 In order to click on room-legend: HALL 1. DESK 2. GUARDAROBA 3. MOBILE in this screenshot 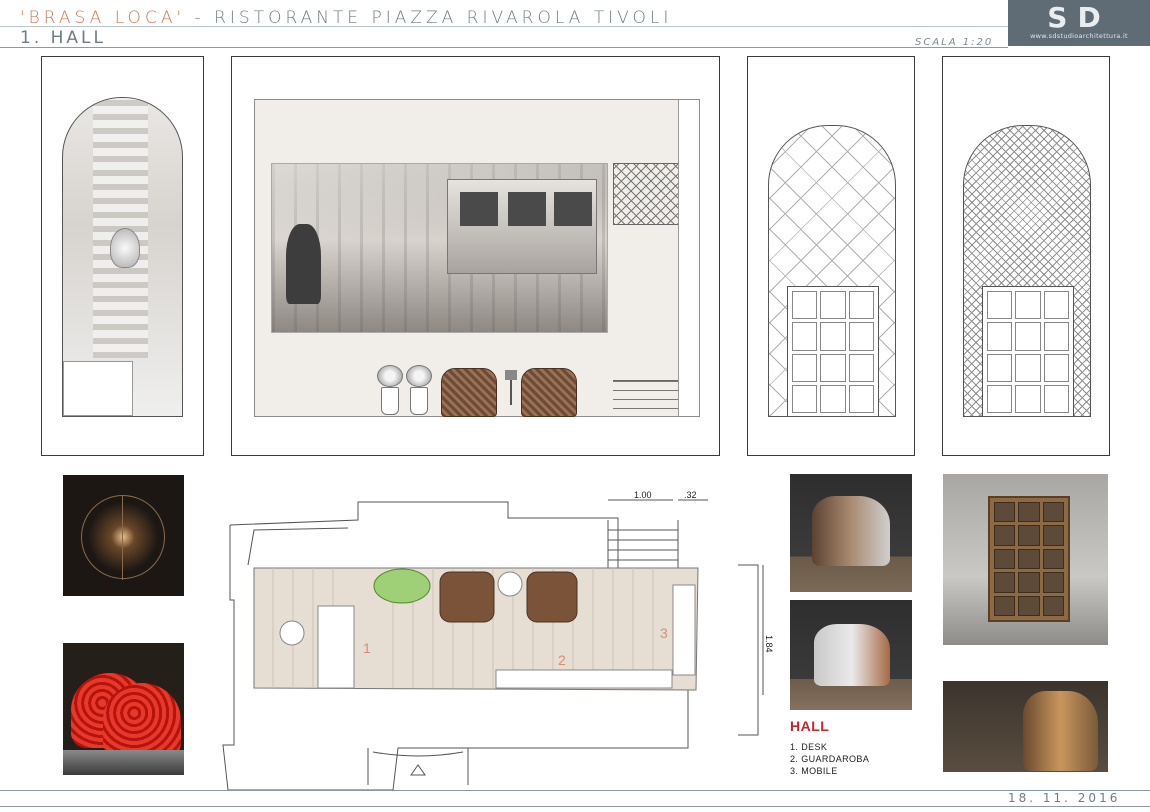, I will do `click(829, 747)`.